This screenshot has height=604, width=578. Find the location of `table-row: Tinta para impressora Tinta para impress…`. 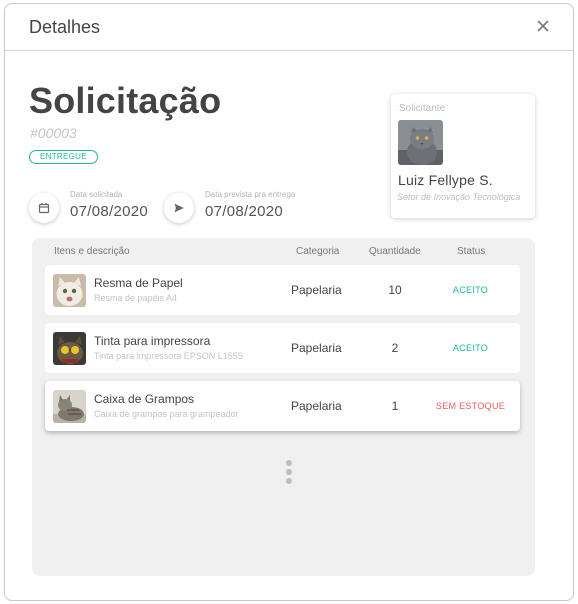

table-row: Tinta para impressora Tinta para impress… is located at coordinates (282, 348).